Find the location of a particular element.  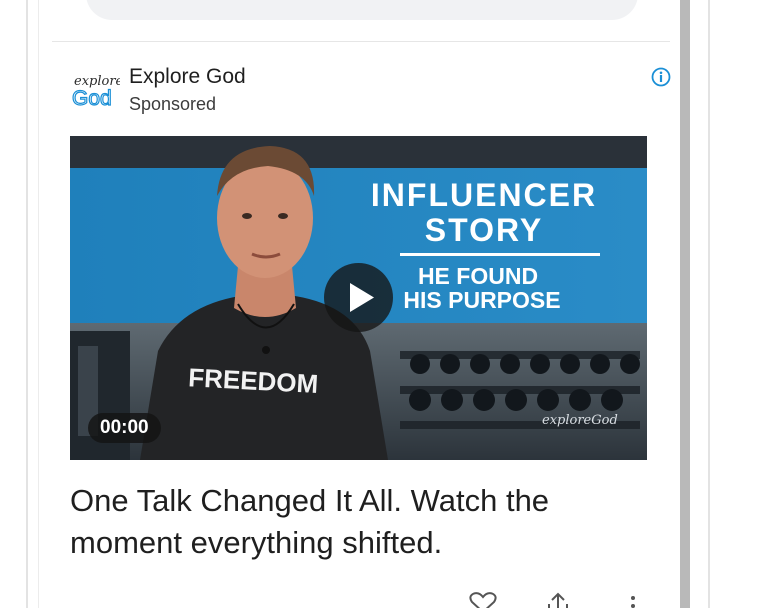

advertiser-logo: explore God is located at coordinates (96, 91).